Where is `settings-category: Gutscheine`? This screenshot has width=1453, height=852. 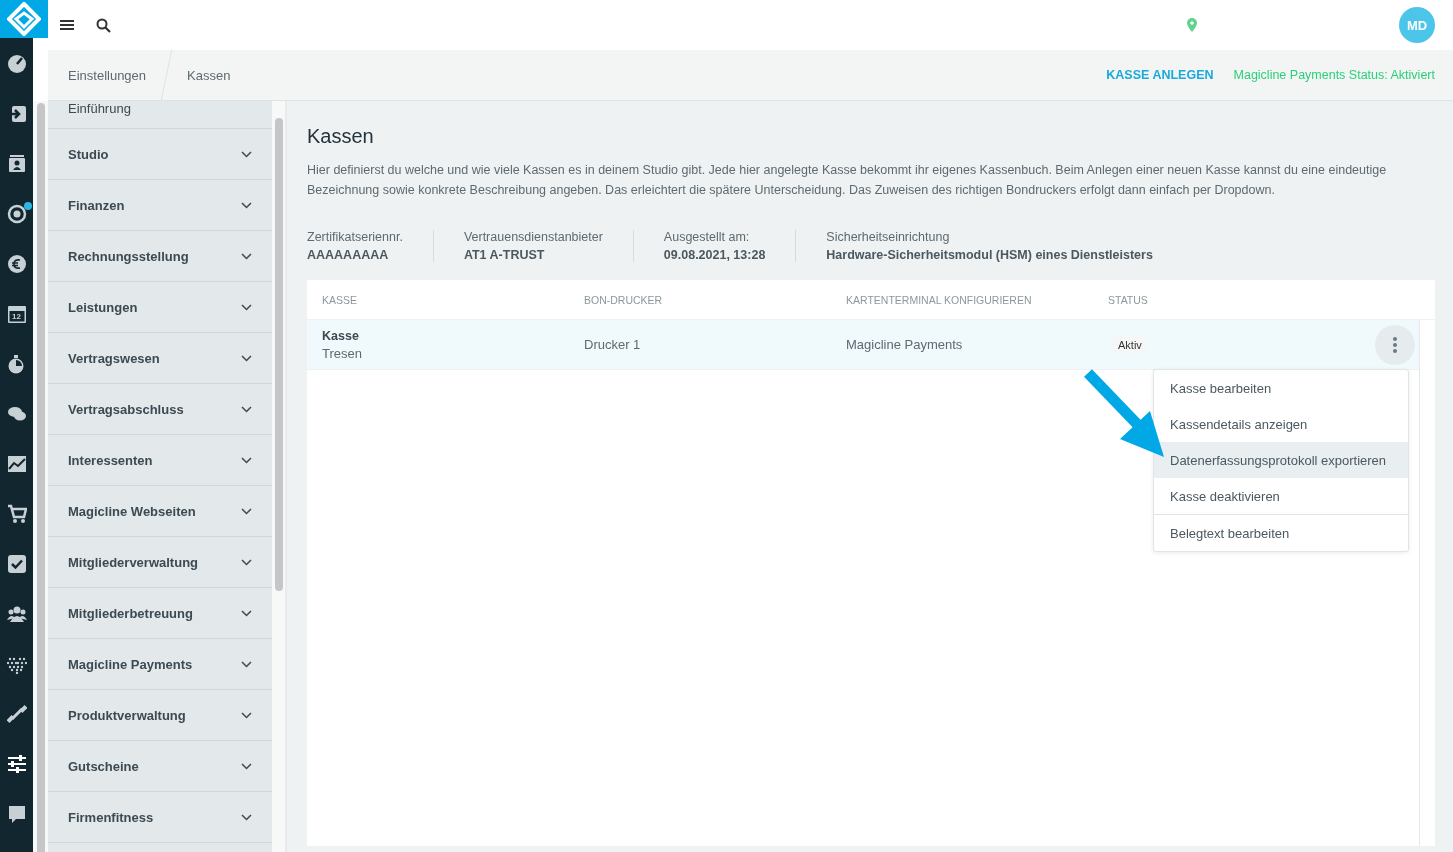 settings-category: Gutscheine is located at coordinates (160, 766).